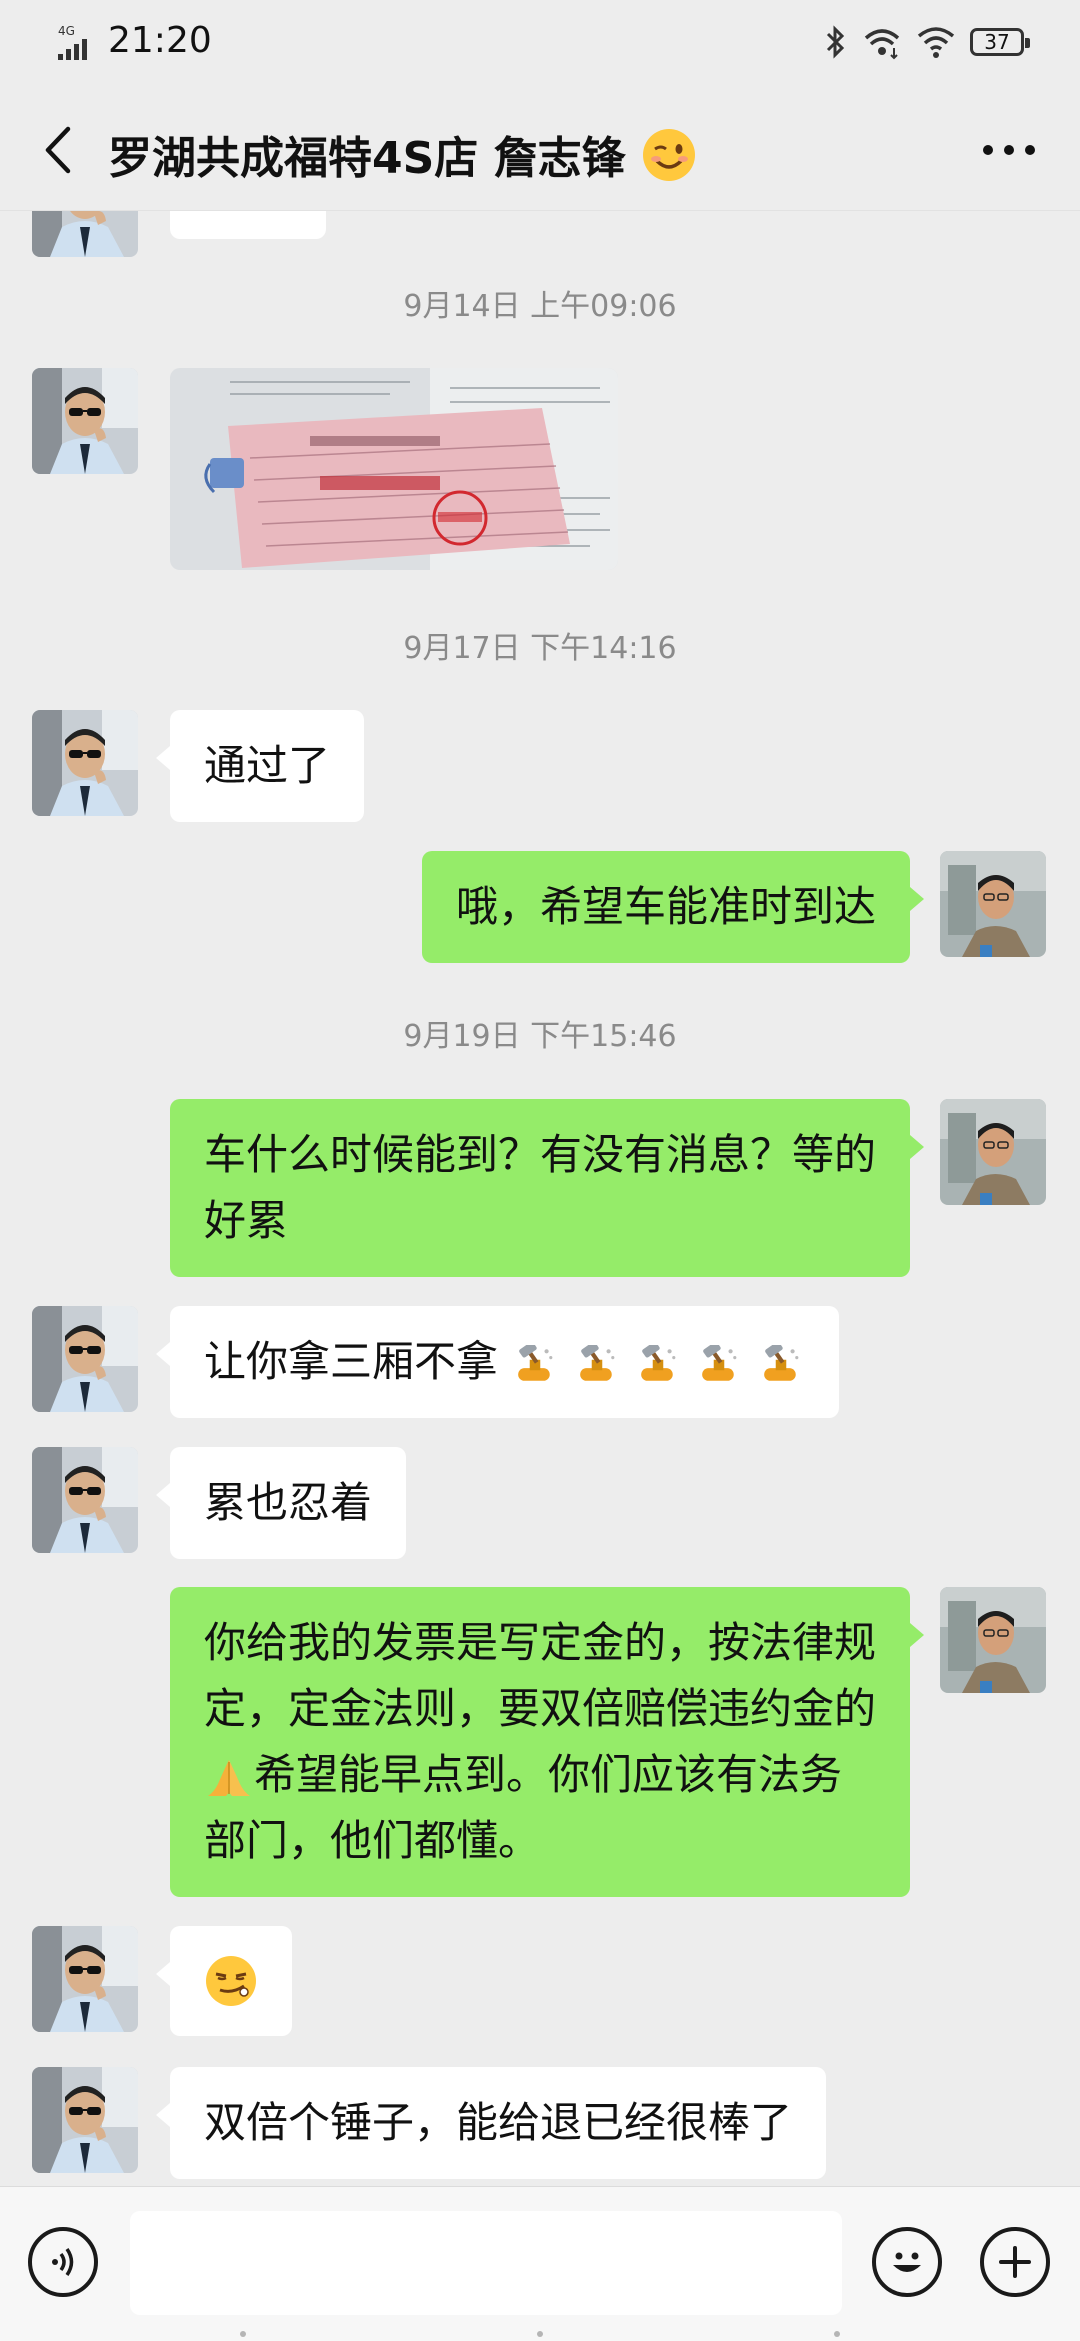  What do you see at coordinates (540, 45) in the screenshot?
I see `status-bar: 4G 21:20 37` at bounding box center [540, 45].